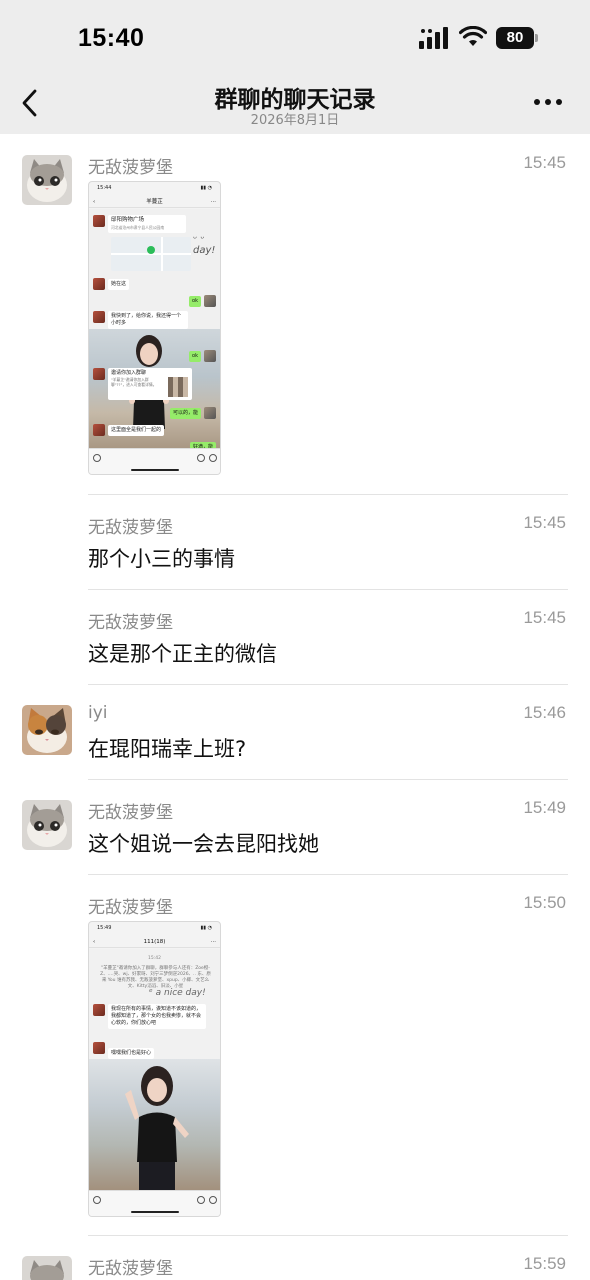 The image size is (590, 1280). I want to click on message-text: 那个小三的事情, so click(161, 559).